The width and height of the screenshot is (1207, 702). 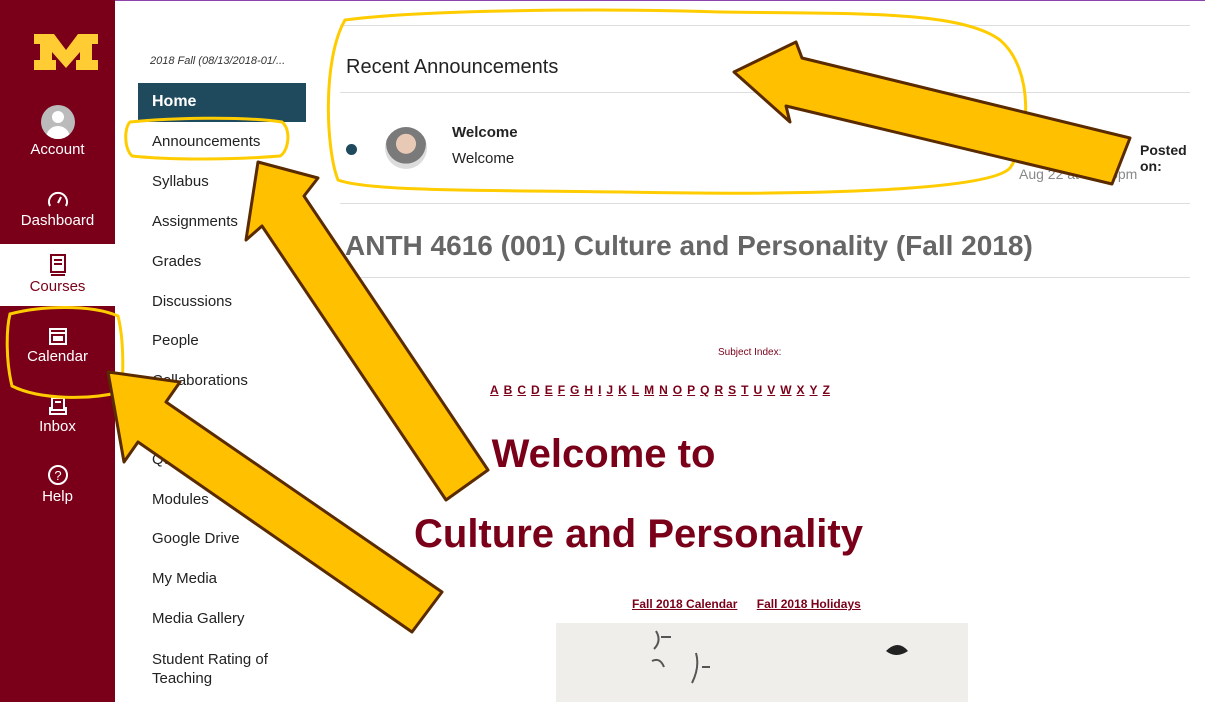 What do you see at coordinates (535, 390) in the screenshot?
I see `subject-index-letter-d: D` at bounding box center [535, 390].